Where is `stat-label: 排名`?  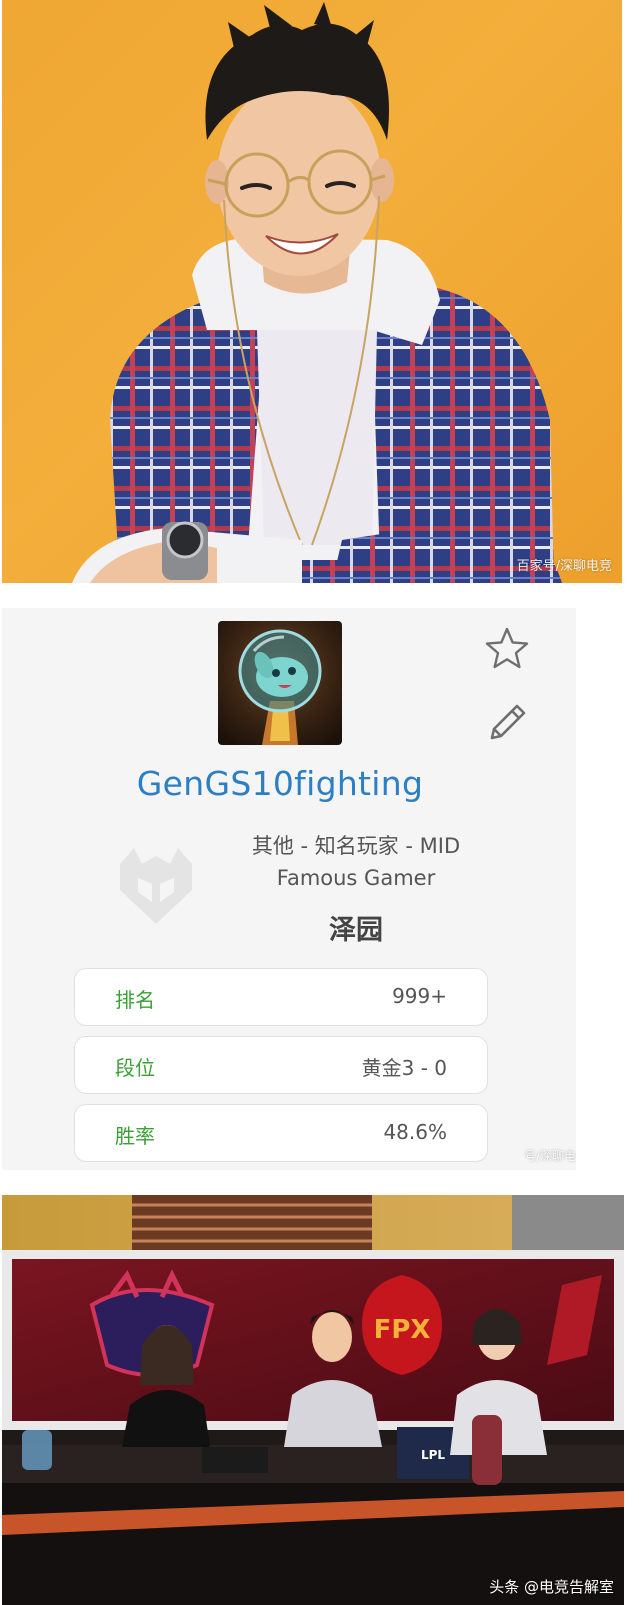 stat-label: 排名 is located at coordinates (135, 1000).